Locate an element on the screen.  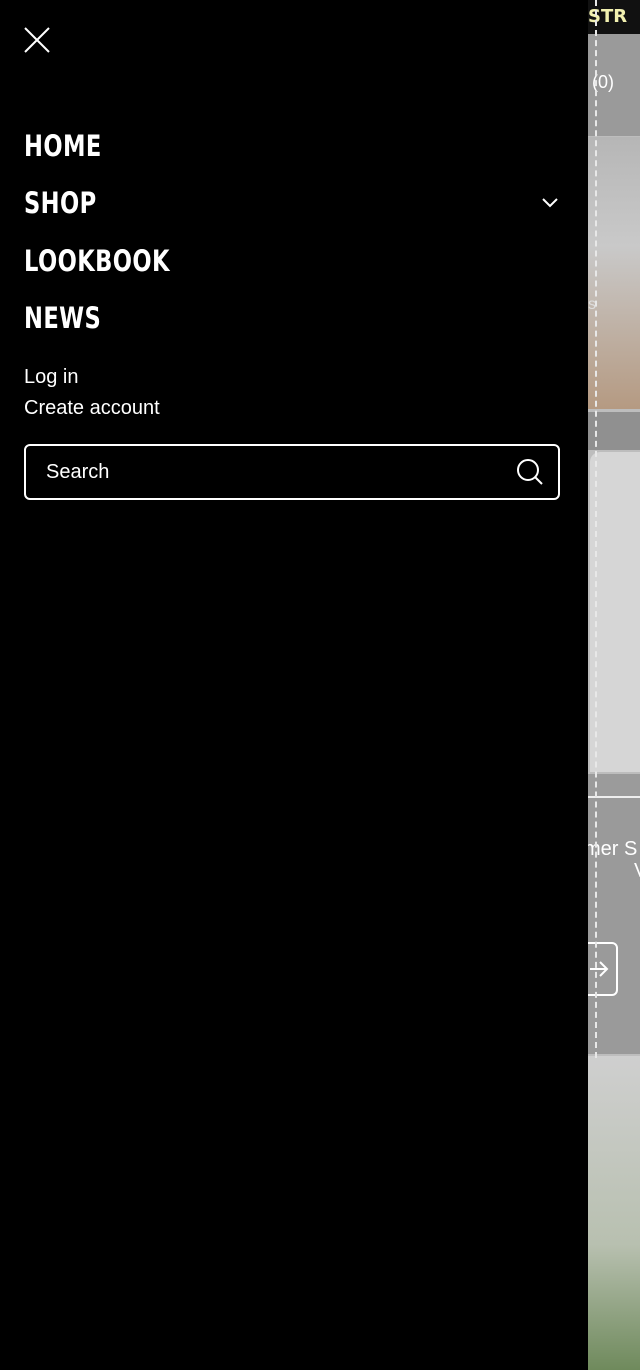
arrow-right-icon is located at coordinates (599, 969).